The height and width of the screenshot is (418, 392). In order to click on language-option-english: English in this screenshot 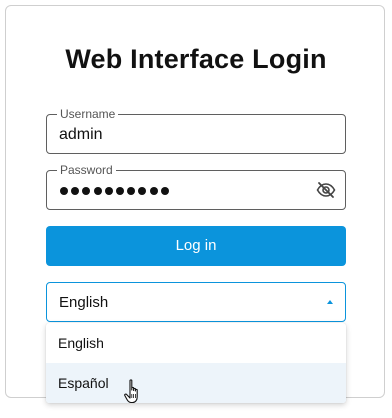, I will do `click(196, 343)`.